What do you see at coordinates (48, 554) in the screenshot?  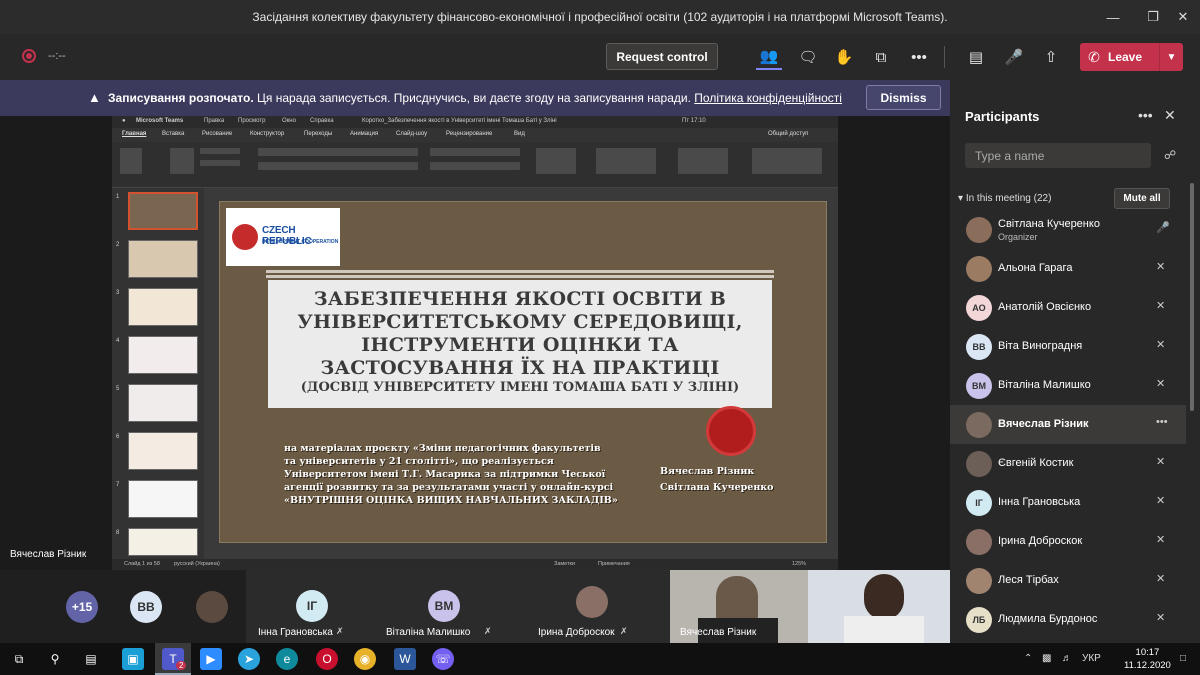 I see `presenter-label: Вячеслав Різник` at bounding box center [48, 554].